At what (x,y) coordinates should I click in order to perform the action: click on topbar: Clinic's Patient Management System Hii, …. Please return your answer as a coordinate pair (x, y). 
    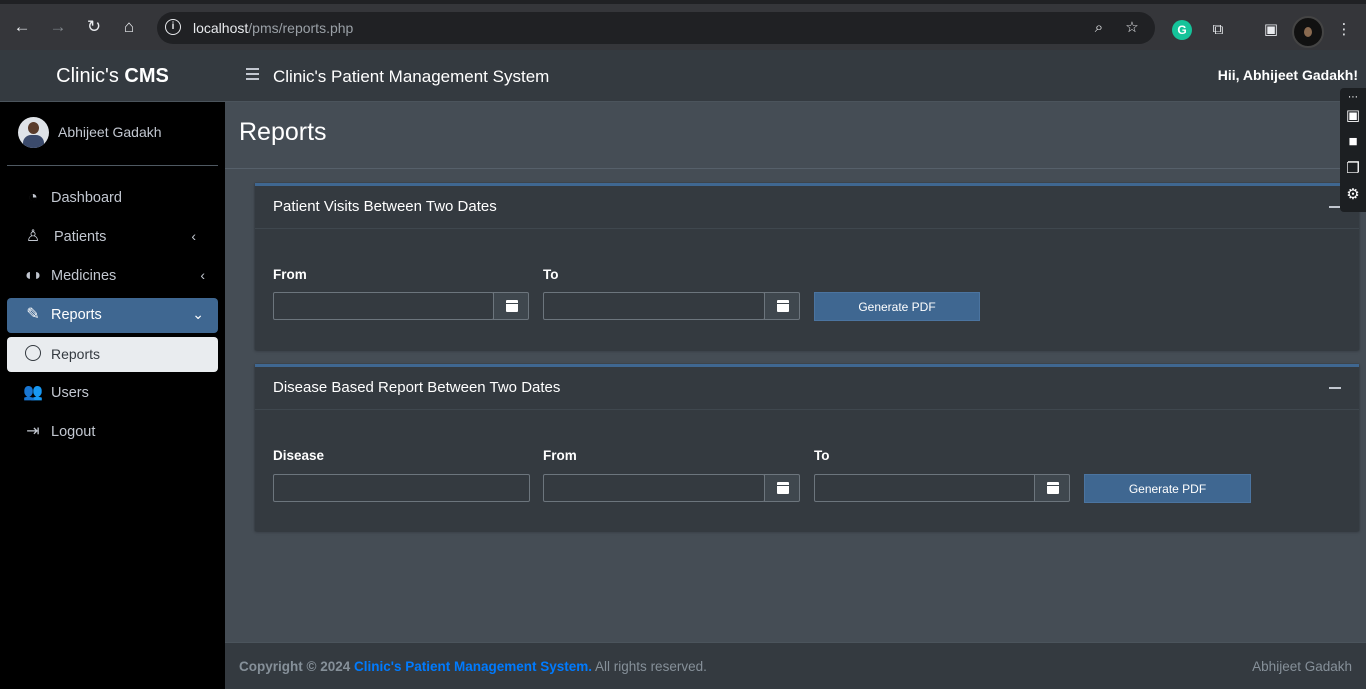
    Looking at the image, I should click on (795, 76).